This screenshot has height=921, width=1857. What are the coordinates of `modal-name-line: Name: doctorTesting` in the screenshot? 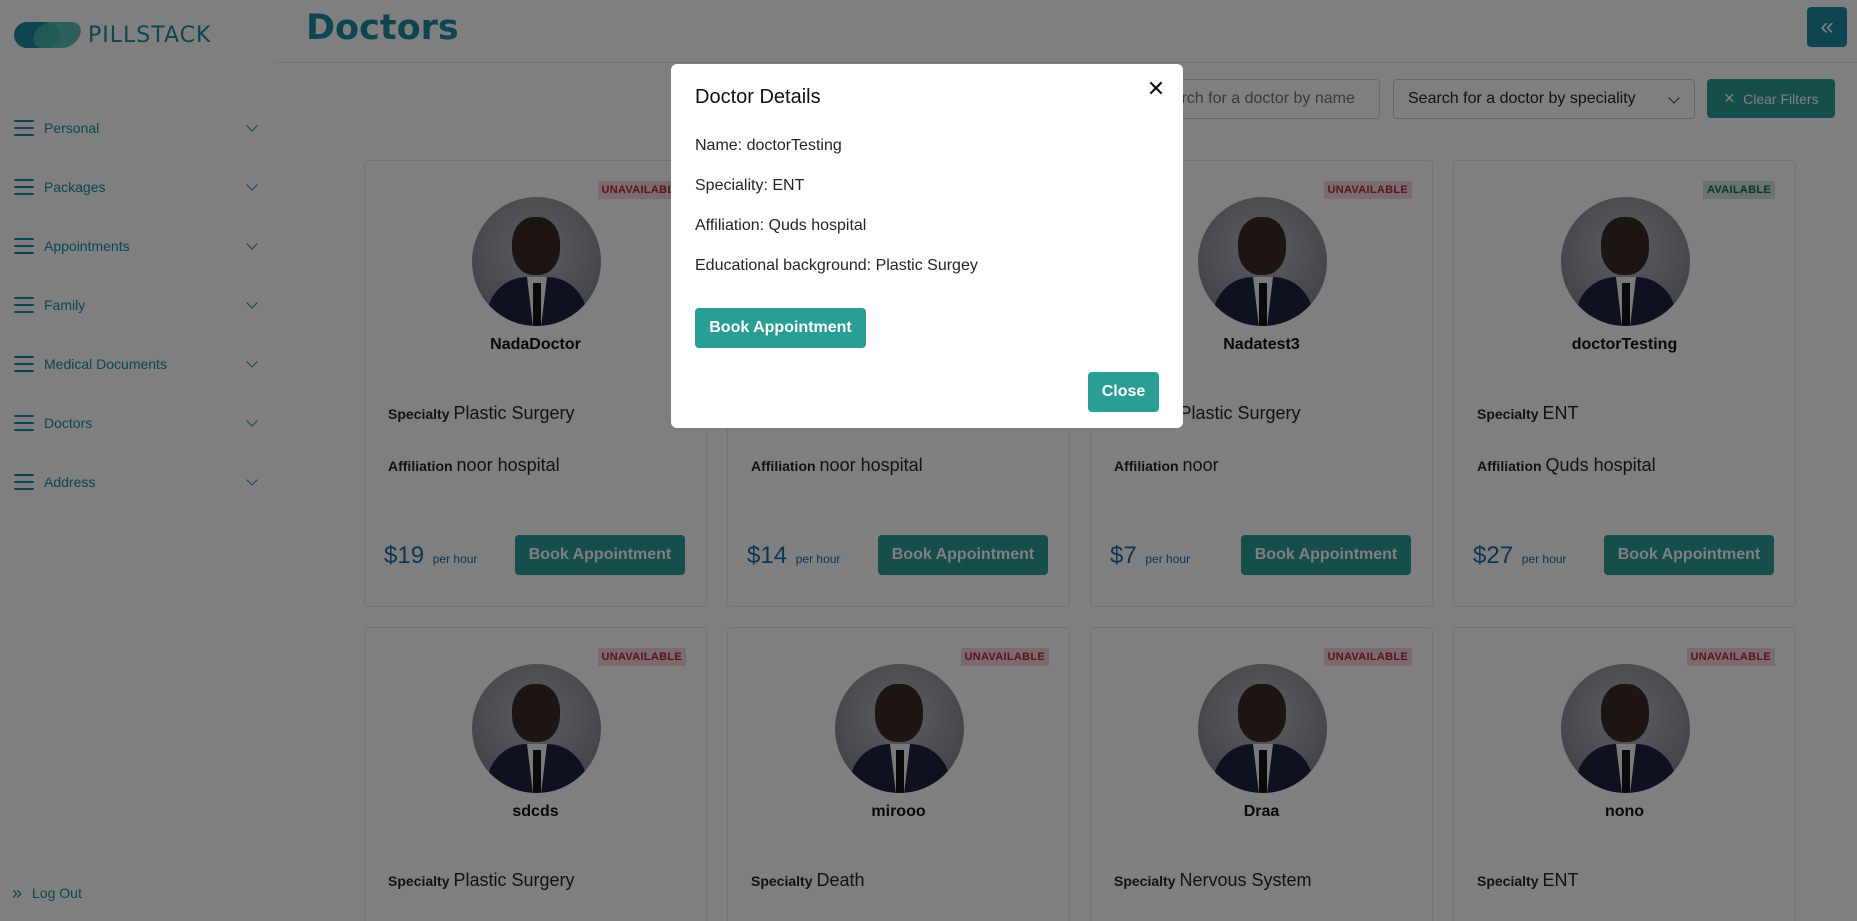 It's located at (768, 145).